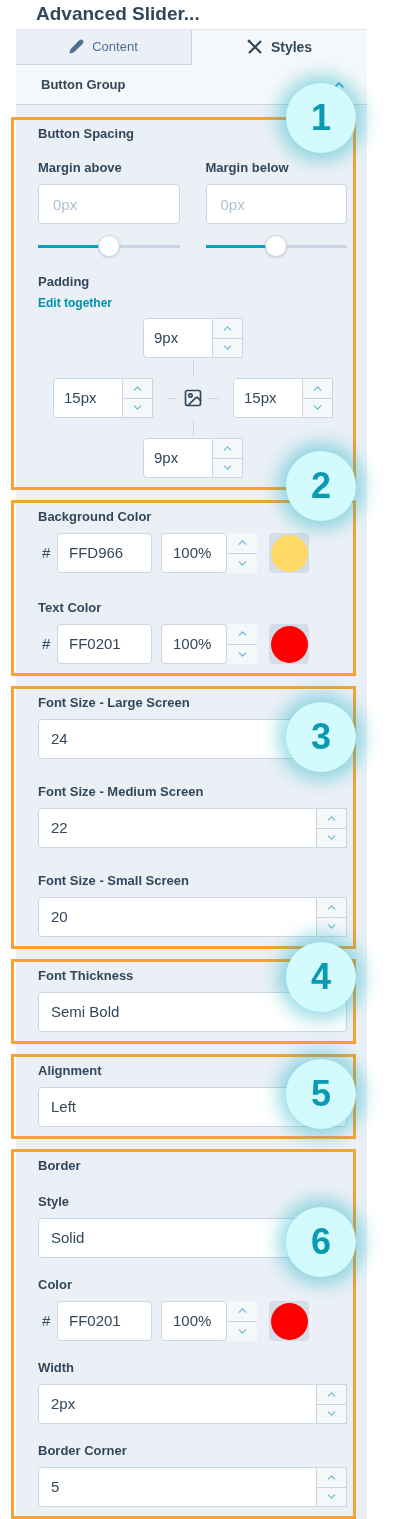  What do you see at coordinates (82, 1451) in the screenshot?
I see `field-label: Border Corner` at bounding box center [82, 1451].